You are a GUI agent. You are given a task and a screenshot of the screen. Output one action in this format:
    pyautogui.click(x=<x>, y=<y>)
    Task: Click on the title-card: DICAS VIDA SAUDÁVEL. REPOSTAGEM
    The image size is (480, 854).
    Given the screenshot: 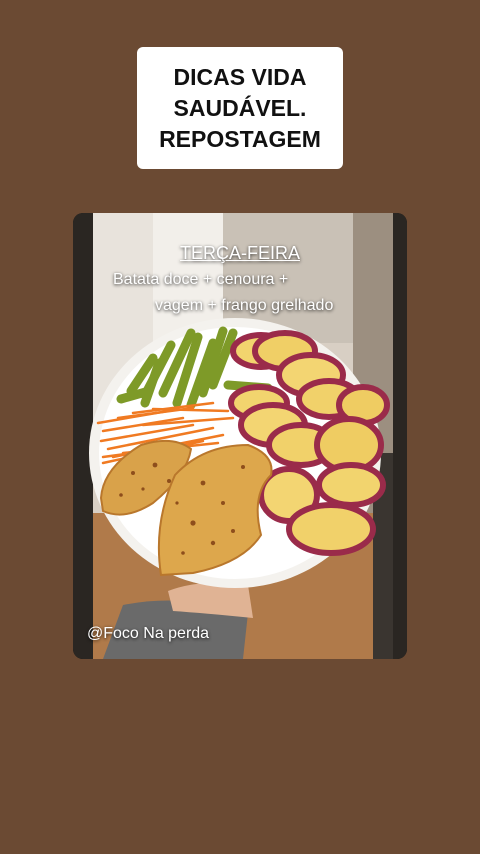 What is the action you would take?
    pyautogui.click(x=240, y=108)
    